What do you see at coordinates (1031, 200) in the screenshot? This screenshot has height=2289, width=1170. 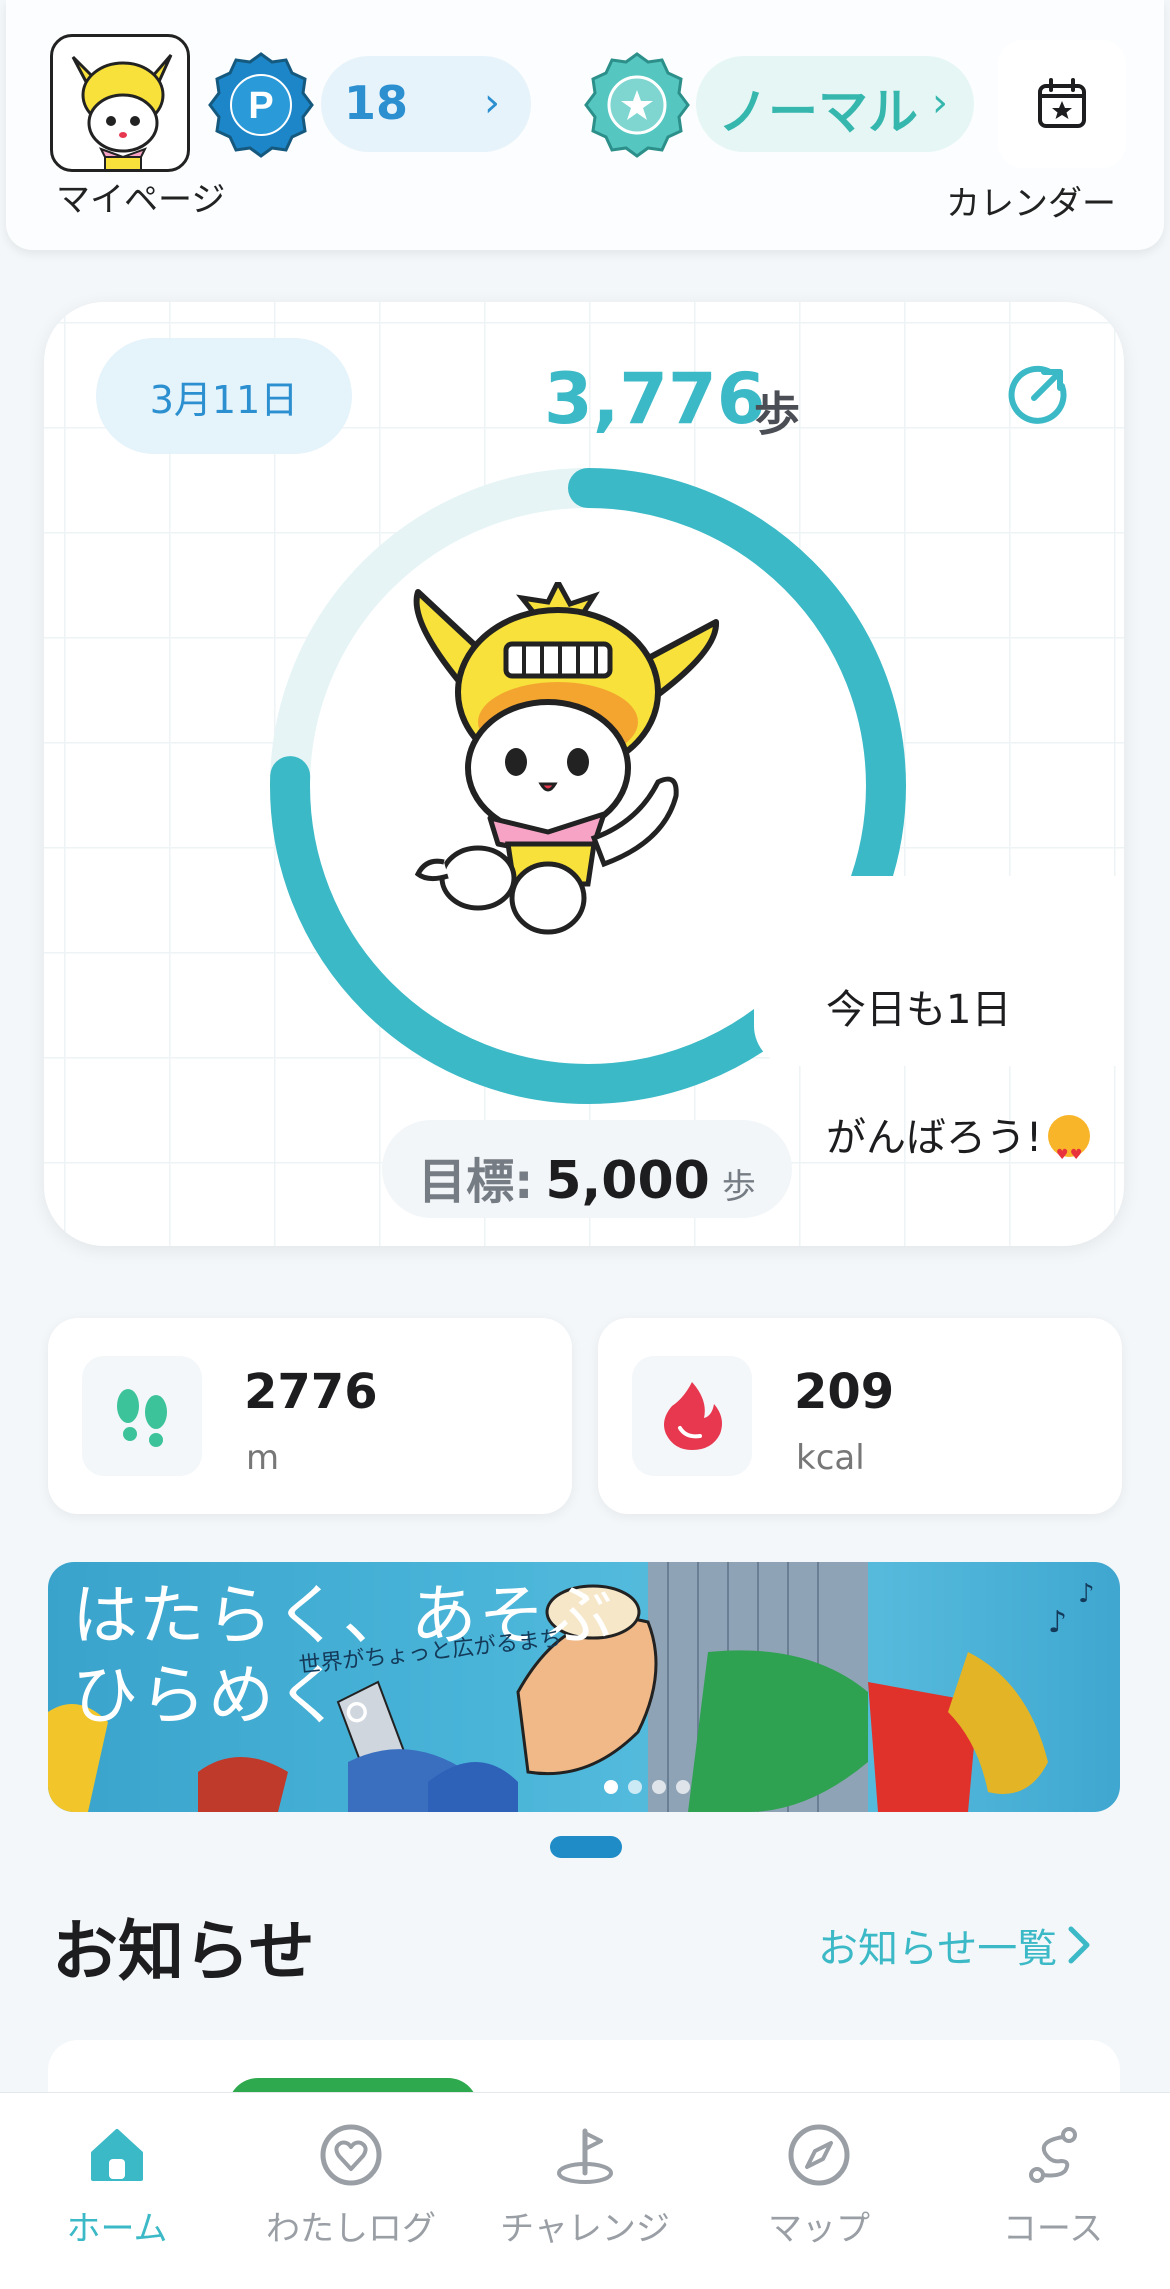 I see `calendar-label: カレンダー` at bounding box center [1031, 200].